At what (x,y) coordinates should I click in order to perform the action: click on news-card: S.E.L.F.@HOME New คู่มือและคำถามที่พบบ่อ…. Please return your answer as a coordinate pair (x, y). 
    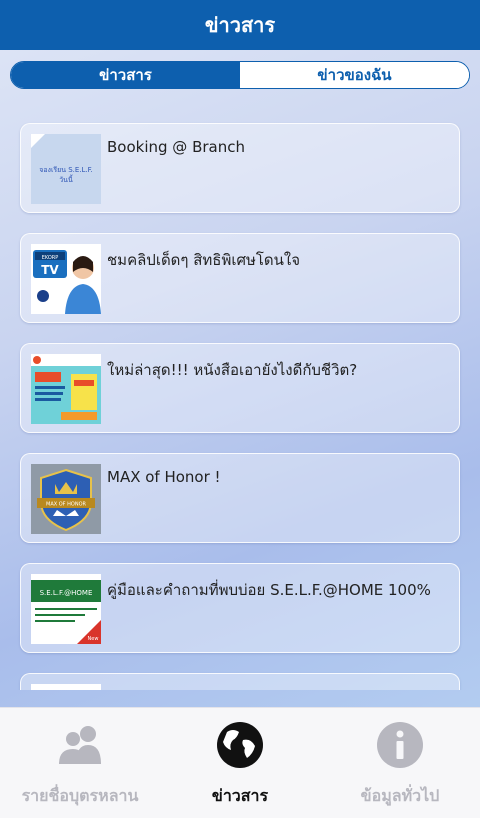
    Looking at the image, I should click on (240, 608).